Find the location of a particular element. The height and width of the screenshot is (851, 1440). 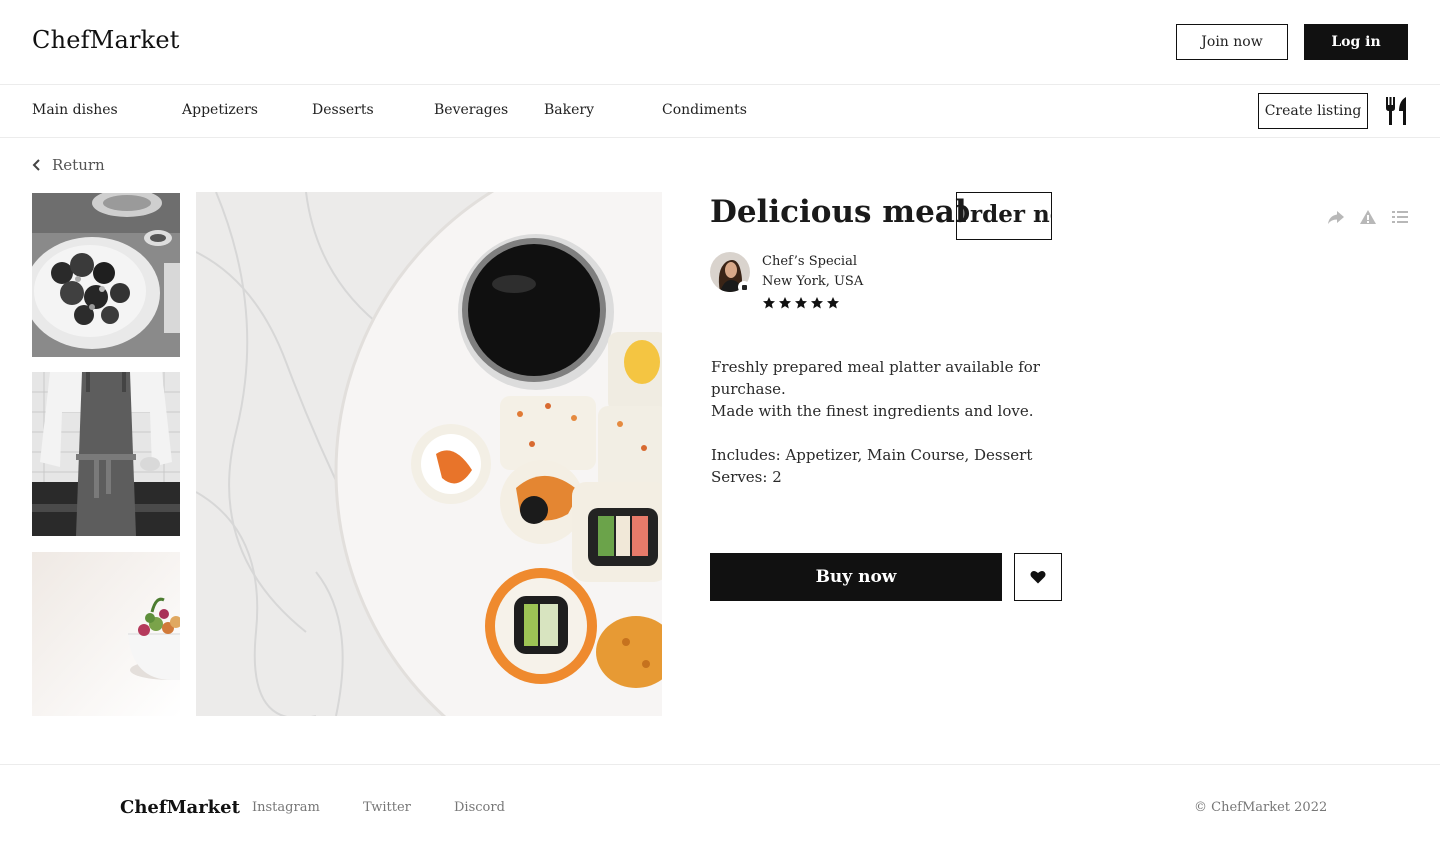

chef-name: Chef’s Special is located at coordinates (809, 261).